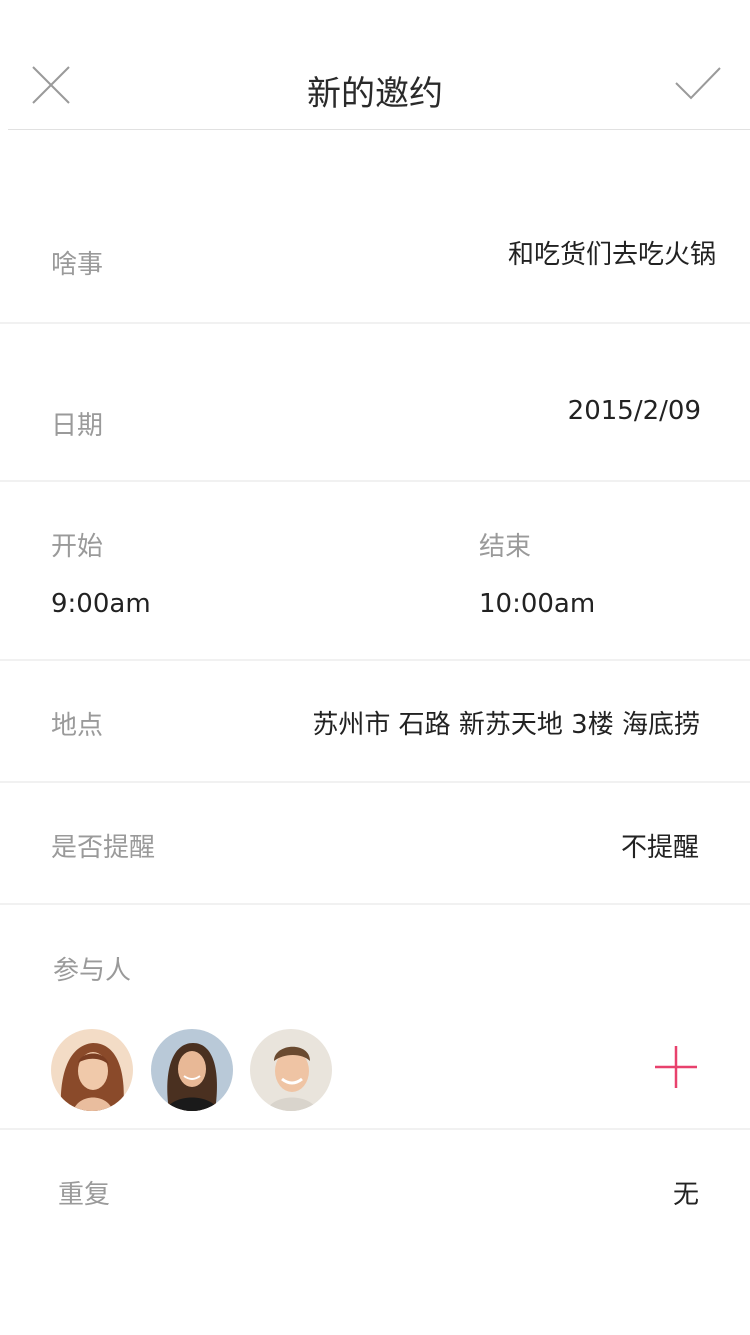  I want to click on confirm-button, so click(697, 83).